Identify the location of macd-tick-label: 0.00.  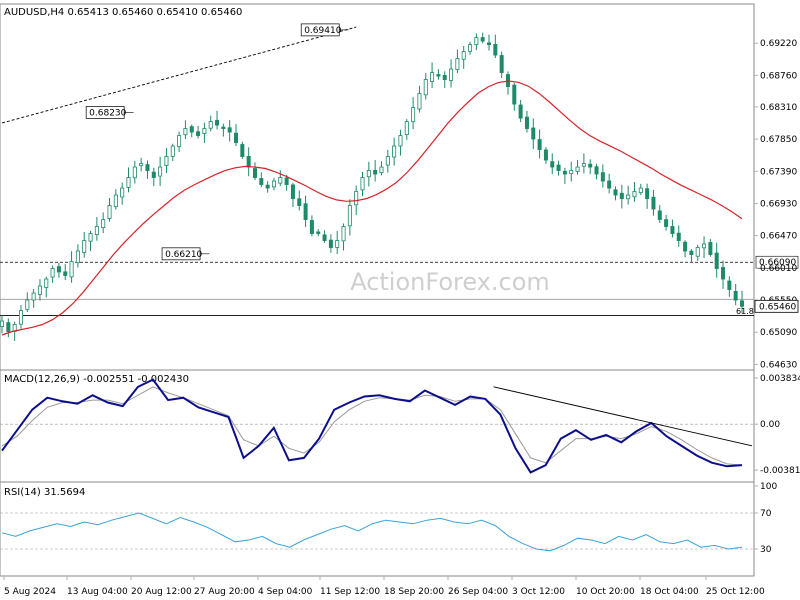
(770, 425).